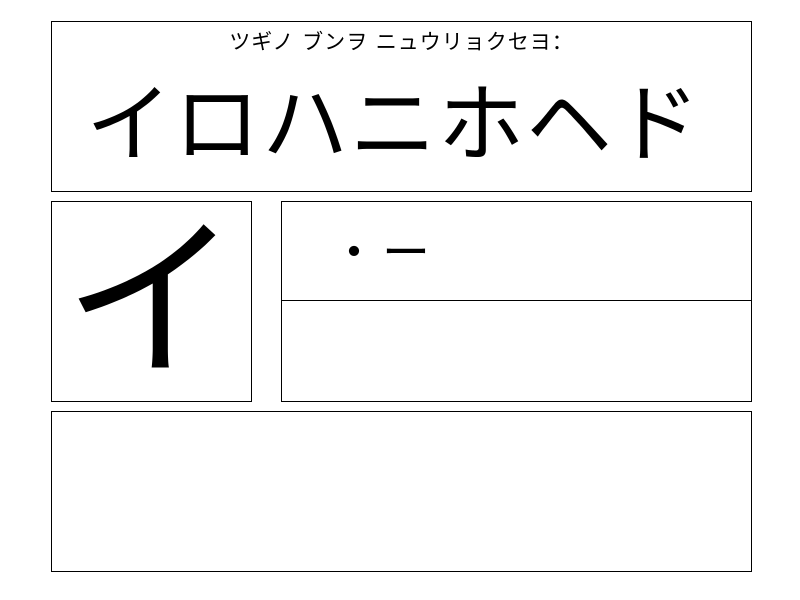 This screenshot has width=800, height=600. I want to click on instruction-text: ツギノ ブンヲ ニュウリョクセヨ：, so click(401, 42).